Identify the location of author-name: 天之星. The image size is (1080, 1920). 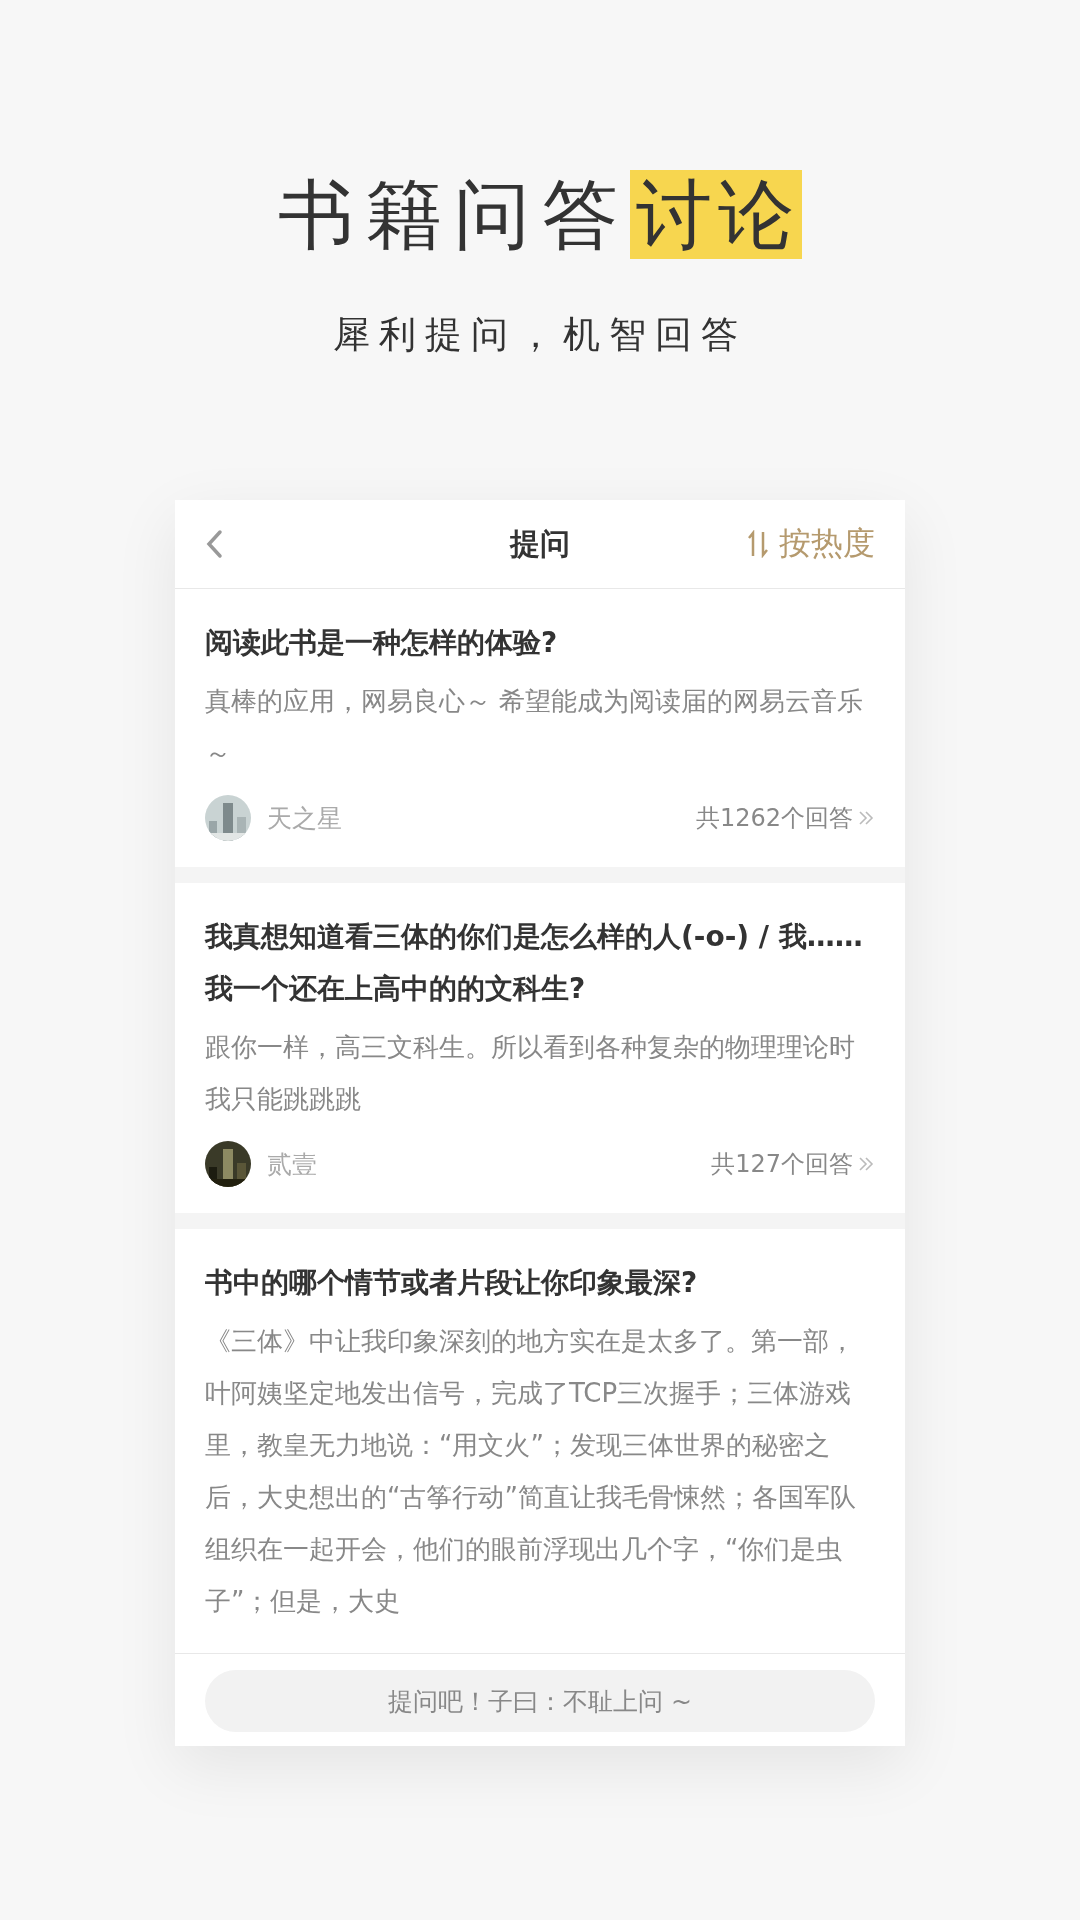
(305, 818).